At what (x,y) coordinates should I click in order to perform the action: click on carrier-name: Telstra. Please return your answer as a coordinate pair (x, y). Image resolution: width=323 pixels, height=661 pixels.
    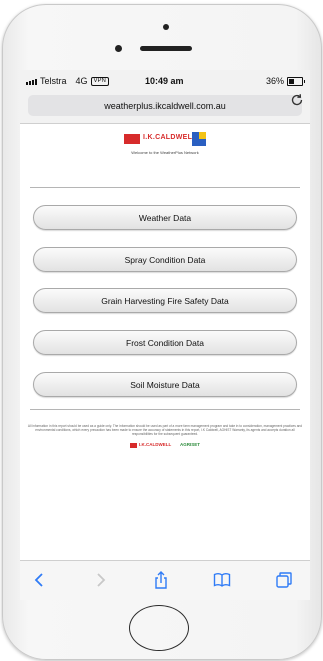
    Looking at the image, I should click on (53, 81).